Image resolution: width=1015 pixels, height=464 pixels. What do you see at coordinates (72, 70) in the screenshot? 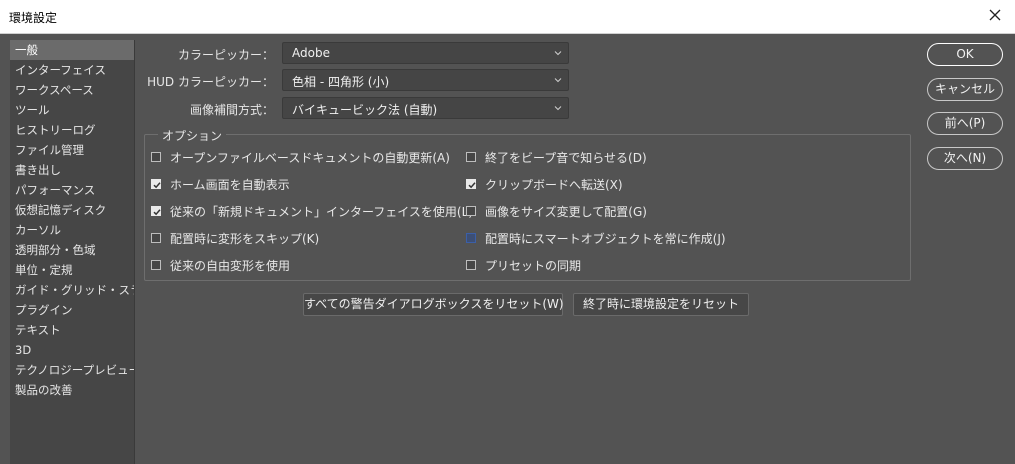
I see `sidebar-item: インターフェイス` at bounding box center [72, 70].